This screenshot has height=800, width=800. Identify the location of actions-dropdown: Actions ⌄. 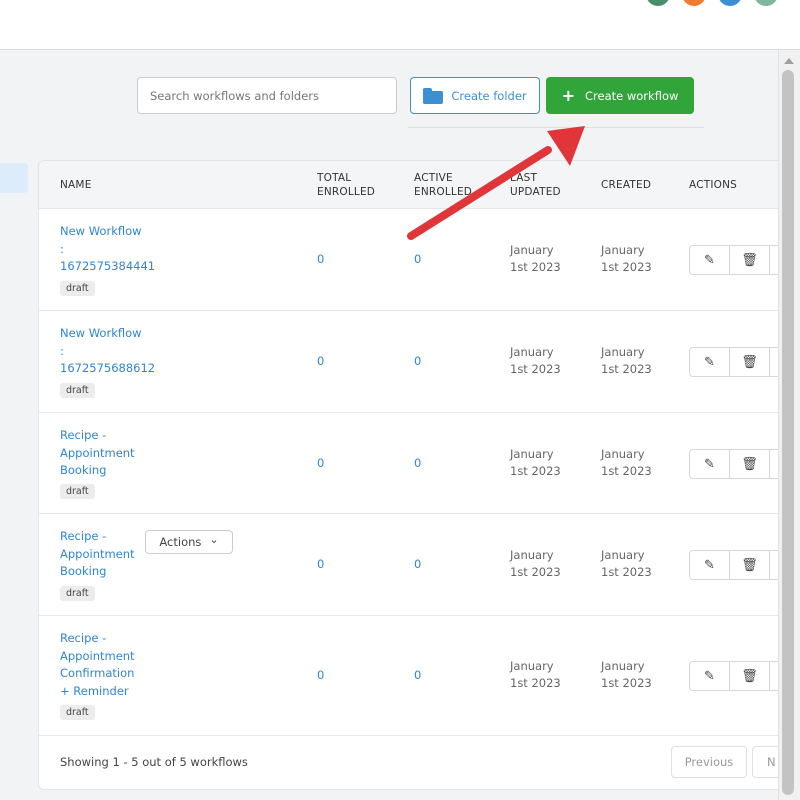
(189, 542).